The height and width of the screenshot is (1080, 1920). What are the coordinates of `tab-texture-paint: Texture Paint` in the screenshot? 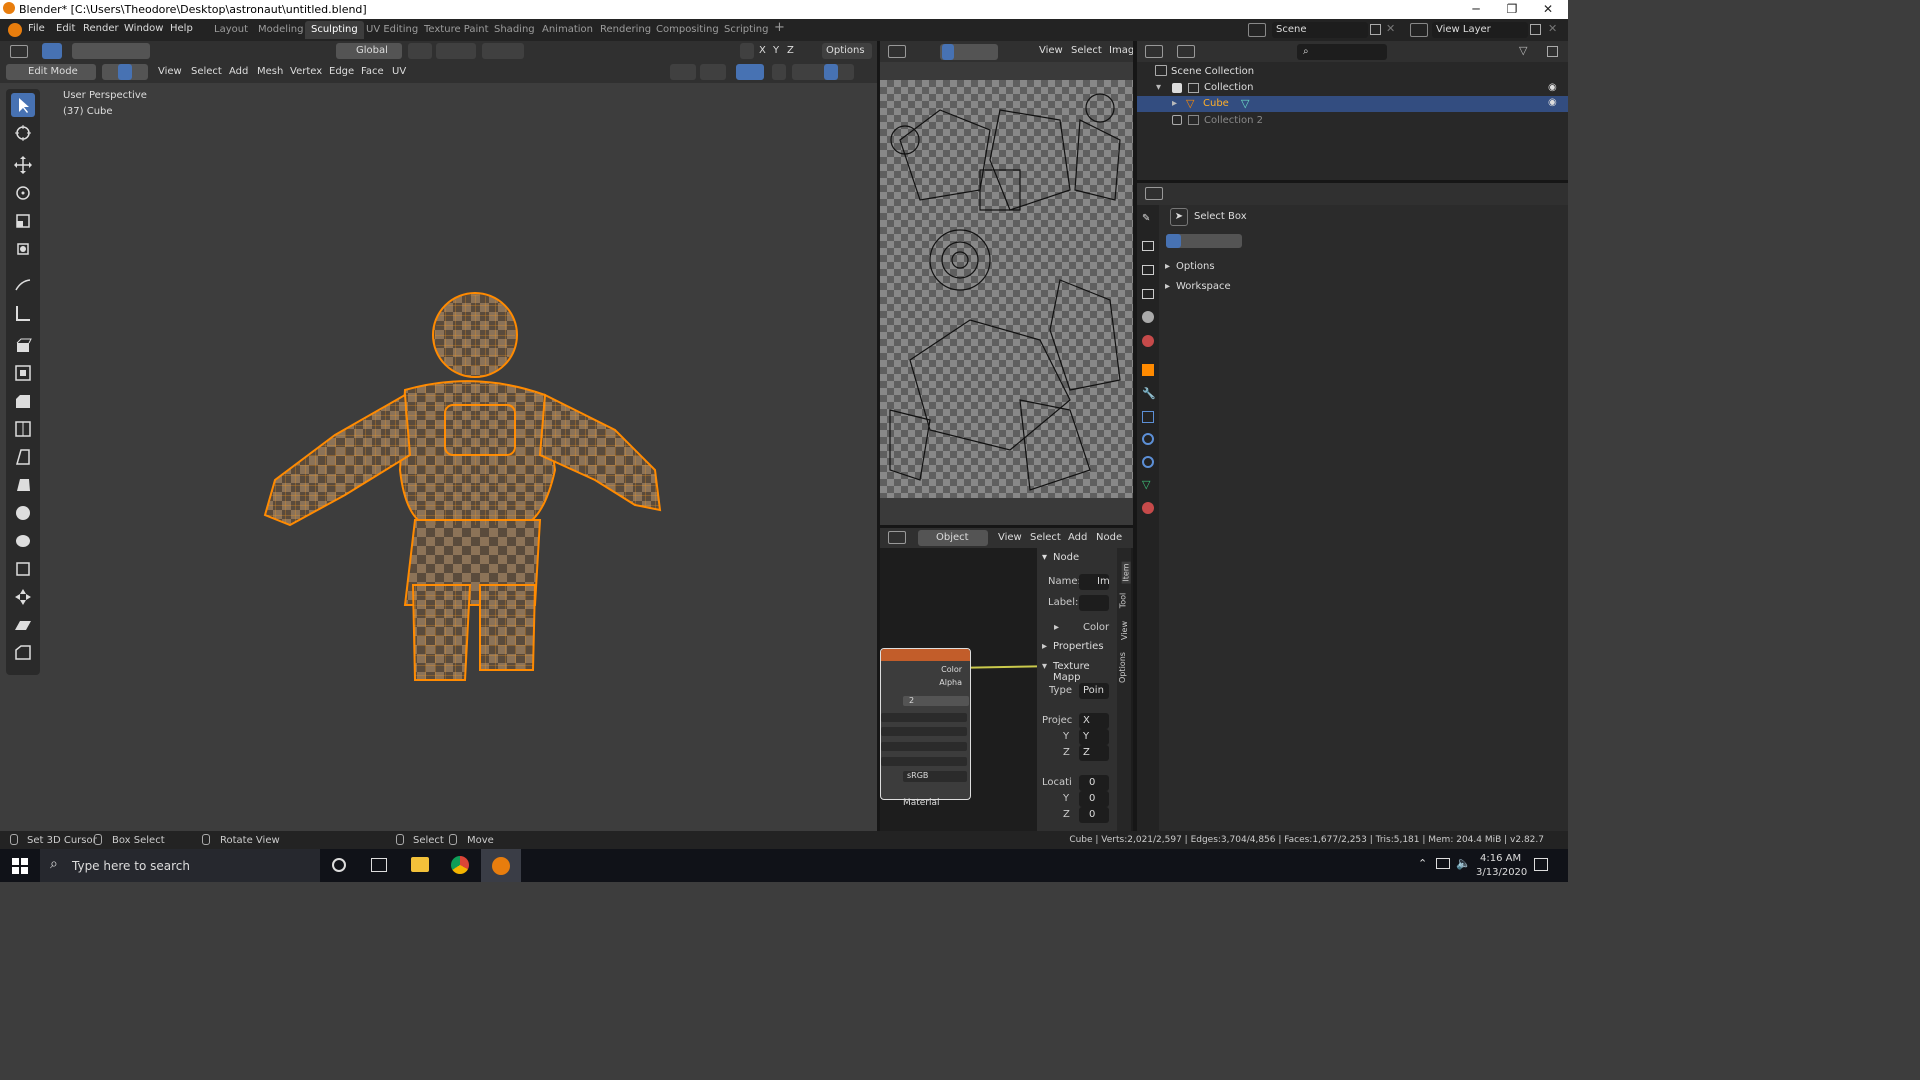 It's located at (456, 30).